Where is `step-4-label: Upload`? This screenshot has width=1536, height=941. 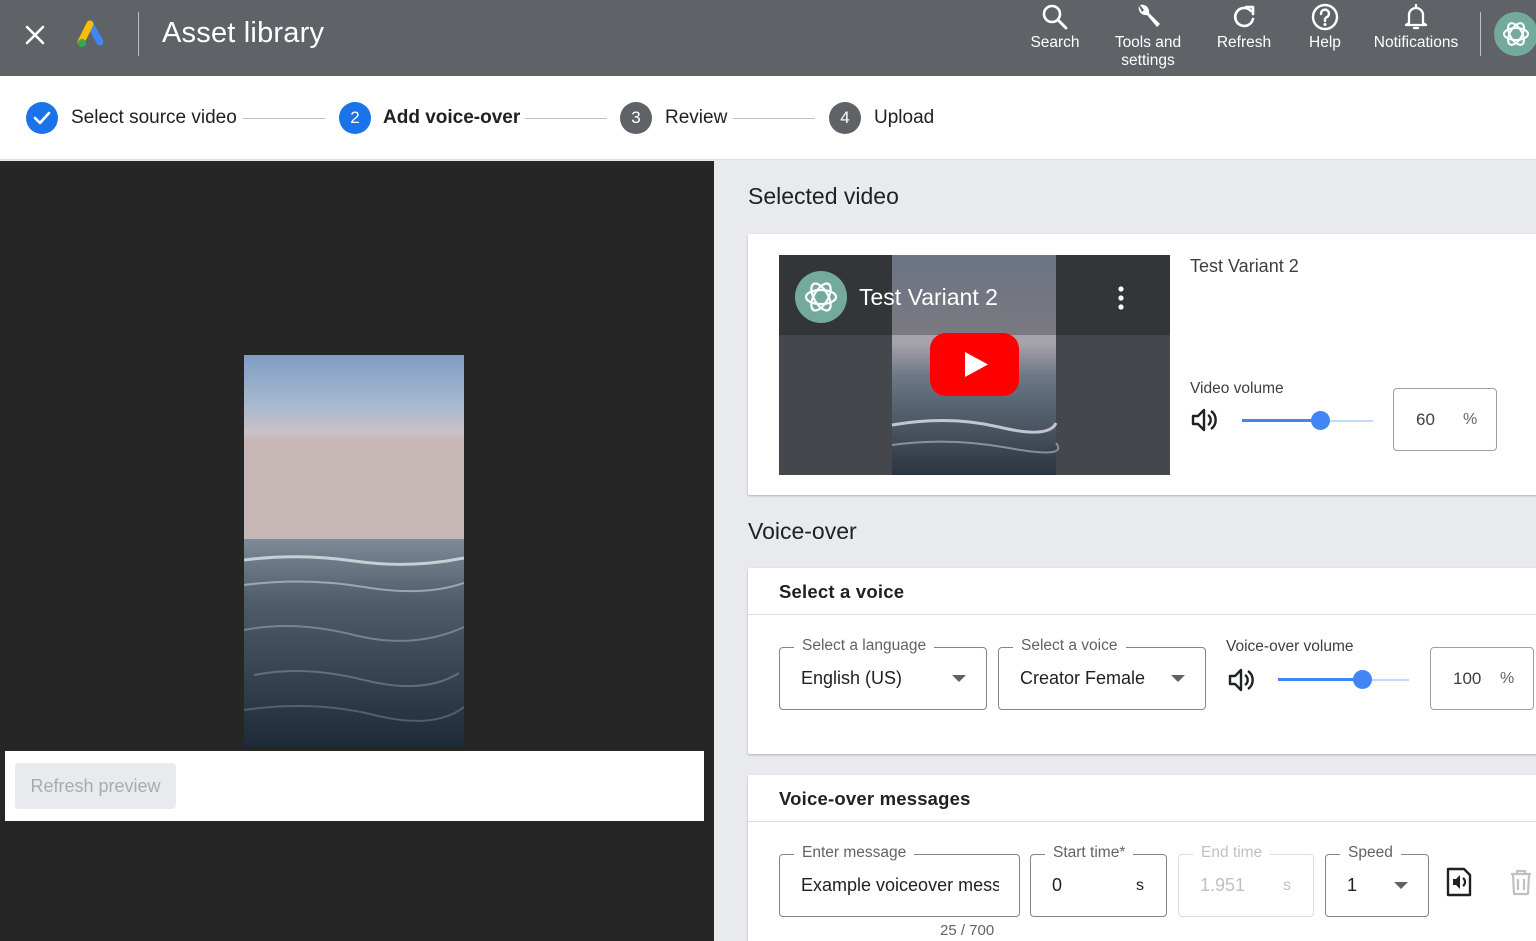
step-4-label: Upload is located at coordinates (904, 118).